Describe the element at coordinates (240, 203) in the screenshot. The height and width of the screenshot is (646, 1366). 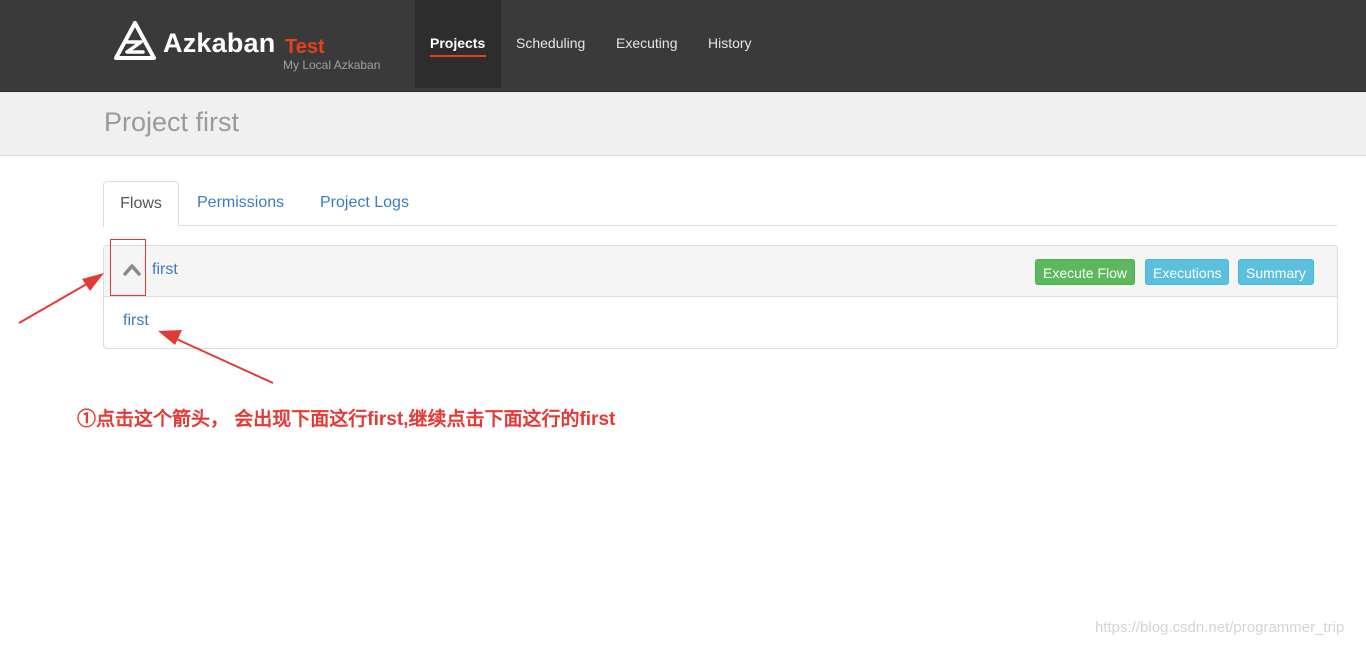
I see `tab-permissions: Permissions` at that location.